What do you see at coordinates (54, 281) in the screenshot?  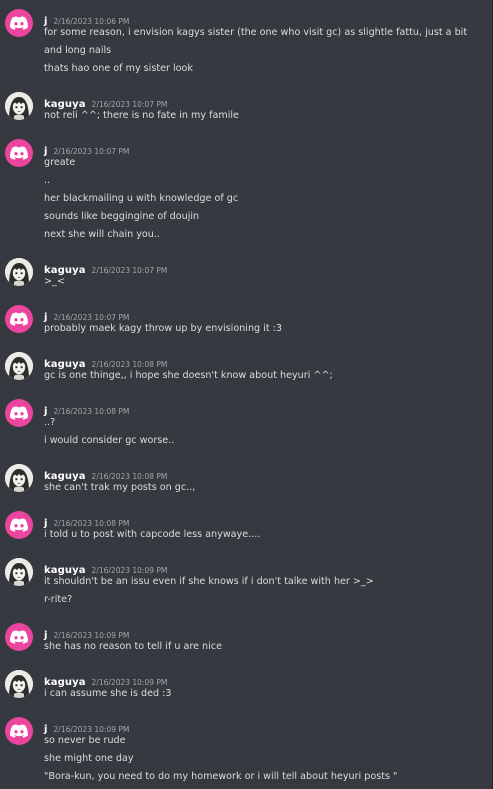 I see `message-text-line: >_<` at bounding box center [54, 281].